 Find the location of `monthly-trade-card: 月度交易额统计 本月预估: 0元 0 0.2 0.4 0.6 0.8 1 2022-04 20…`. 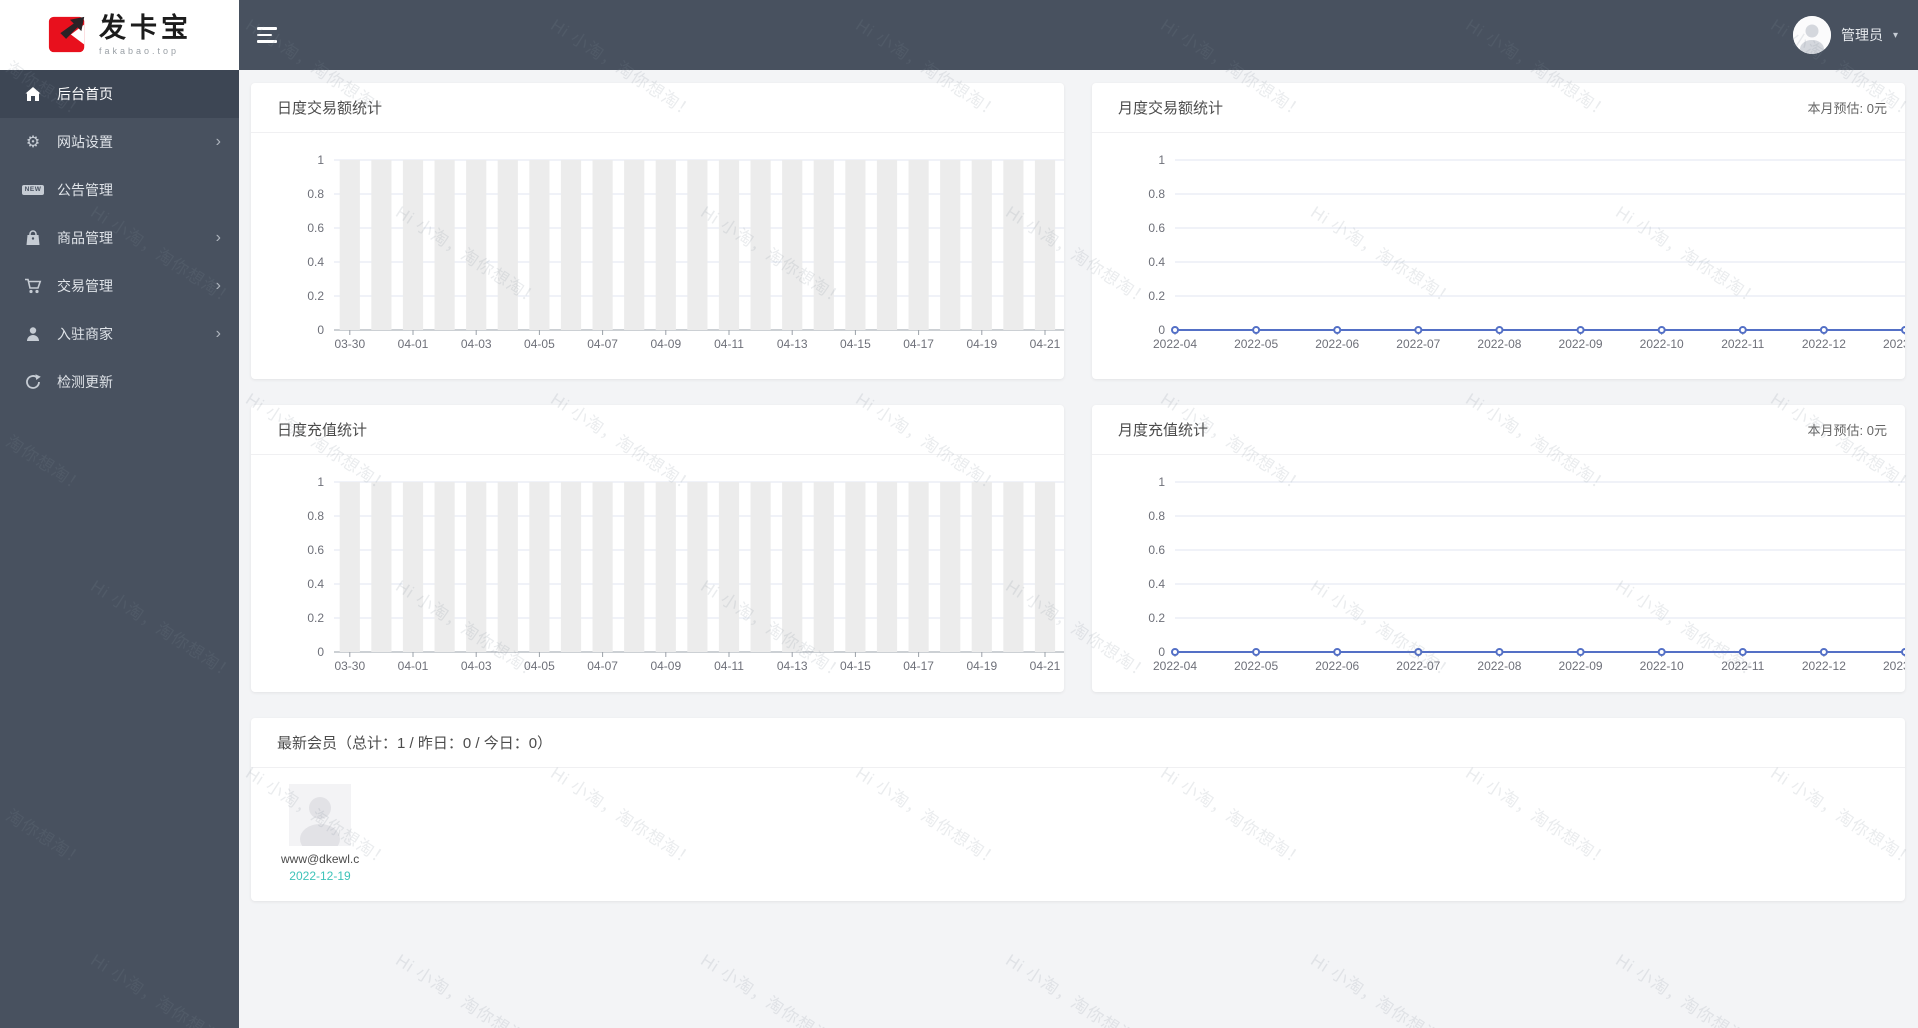

monthly-trade-card: 月度交易额统计 本月预估: 0元 0 0.2 0.4 0.6 0.8 1 2022-04 20… is located at coordinates (1498, 231).